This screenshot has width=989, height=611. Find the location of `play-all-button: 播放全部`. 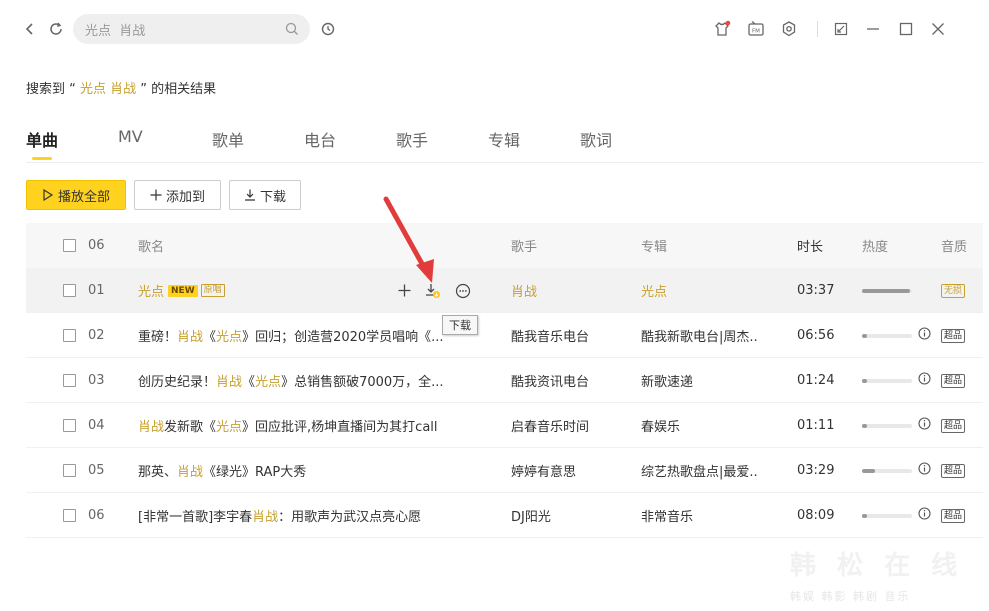

play-all-button: 播放全部 is located at coordinates (76, 195).